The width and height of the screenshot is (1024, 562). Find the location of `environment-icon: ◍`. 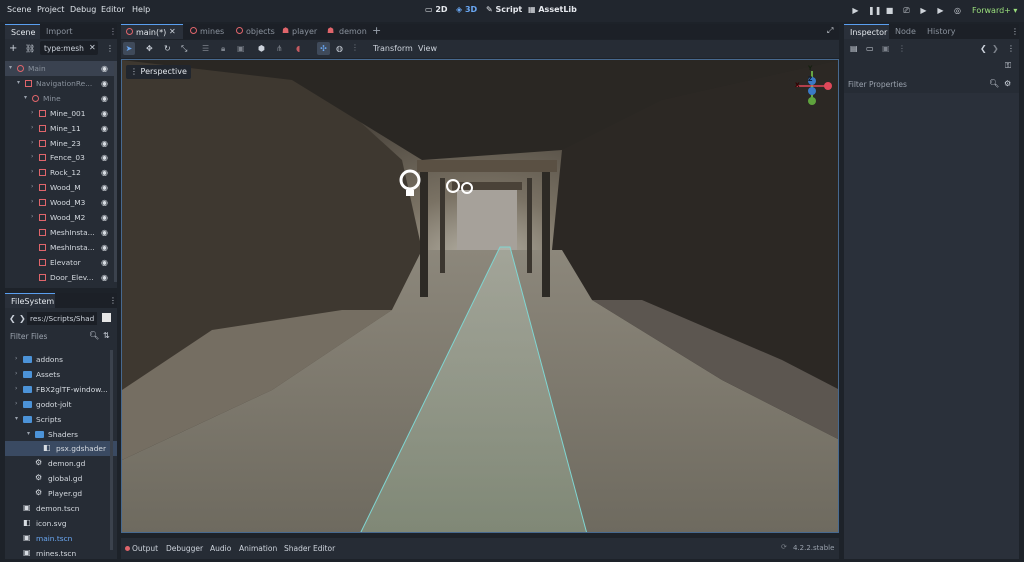

environment-icon: ◍ is located at coordinates (339, 48).